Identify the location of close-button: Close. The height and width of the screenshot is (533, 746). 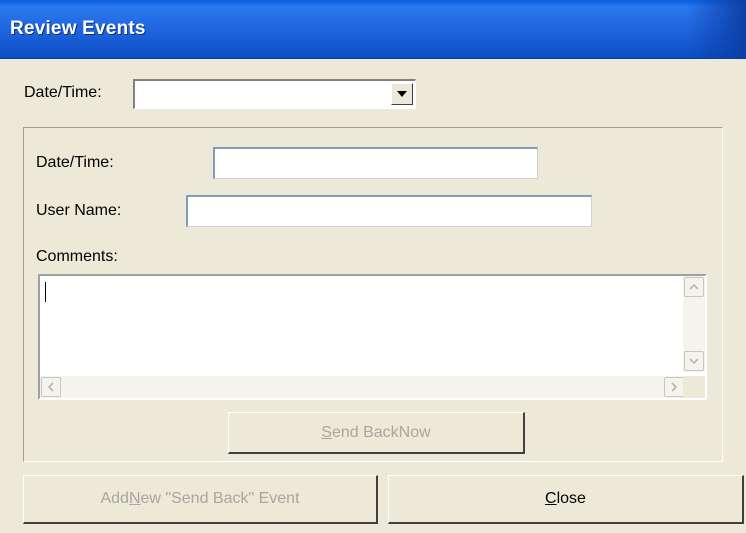
(566, 499).